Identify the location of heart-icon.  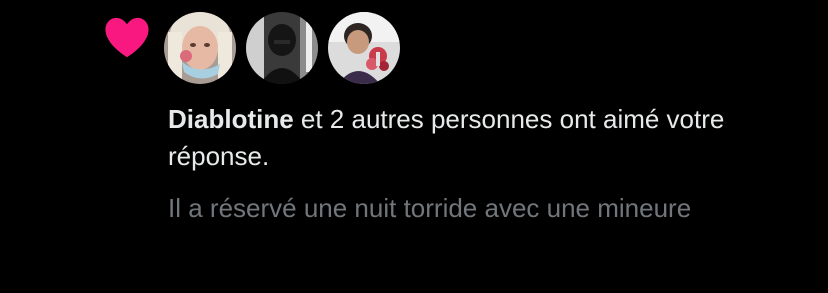
(127, 37).